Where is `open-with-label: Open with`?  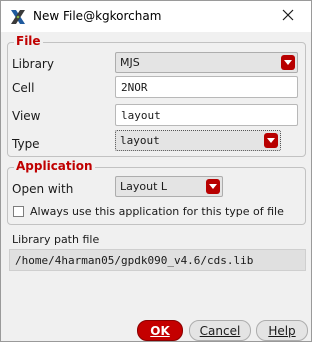 open-with-label: Open with is located at coordinates (43, 189).